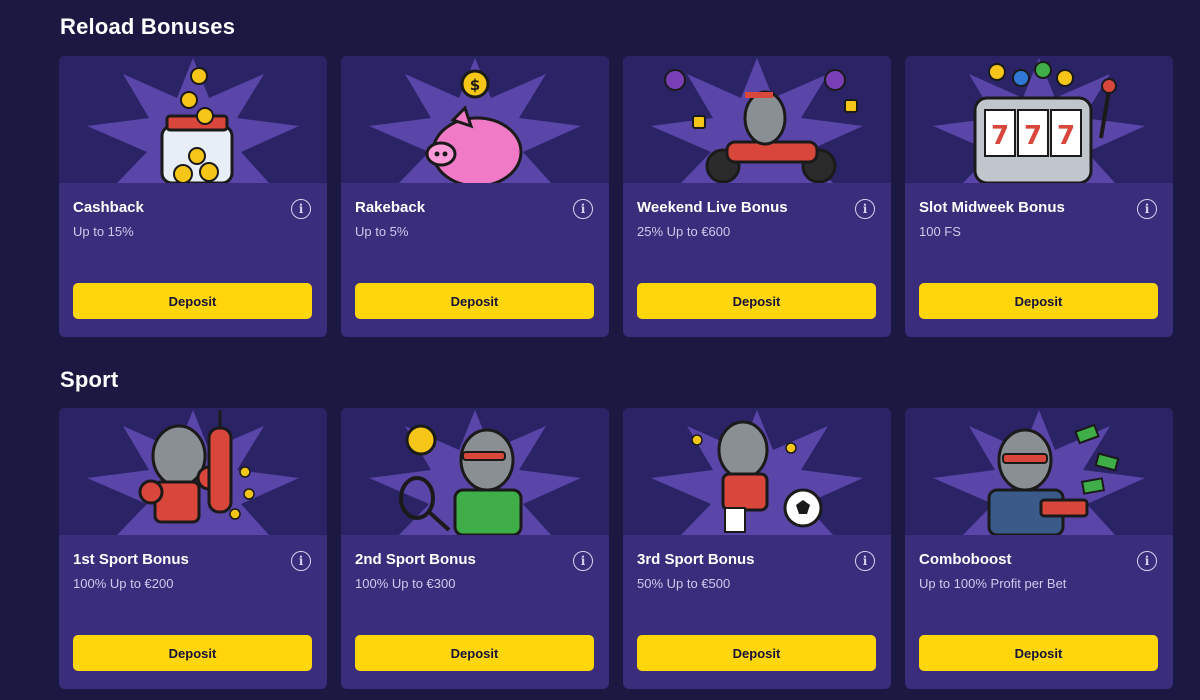 The image size is (1200, 700). I want to click on piggy-bank-icon: $, so click(475, 120).